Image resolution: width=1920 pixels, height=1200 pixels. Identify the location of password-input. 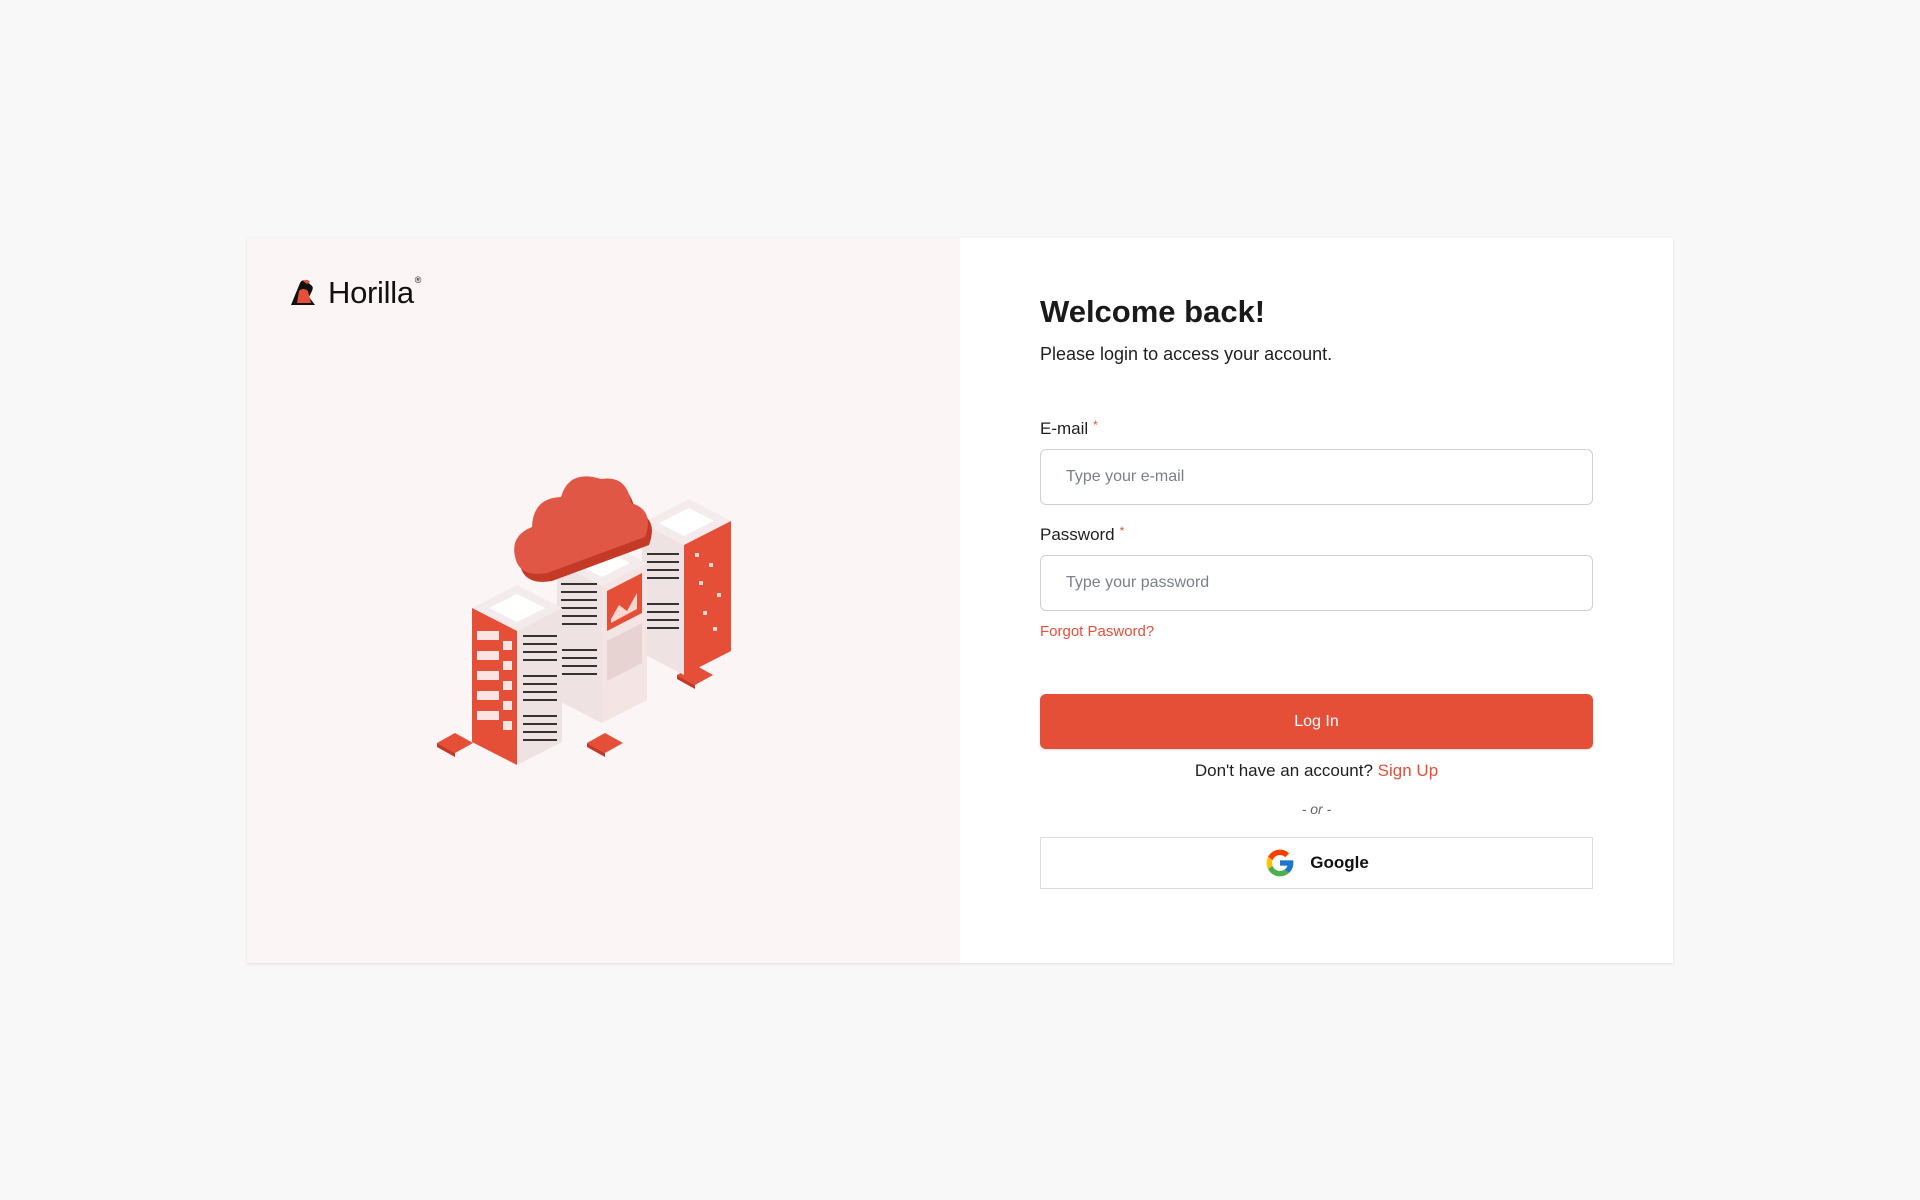
(1316, 583).